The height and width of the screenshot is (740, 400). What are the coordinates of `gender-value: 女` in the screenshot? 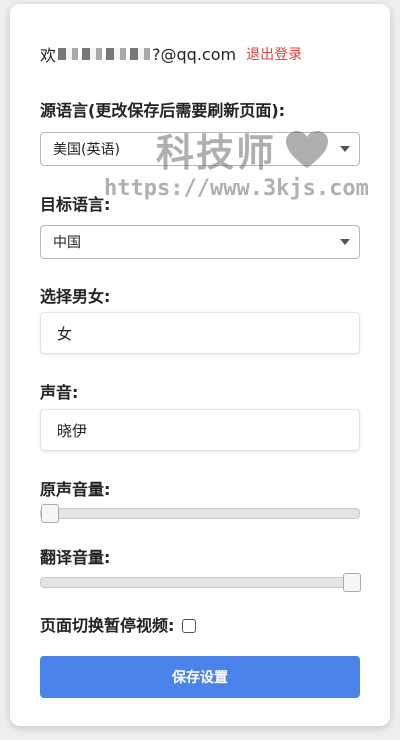 It's located at (65, 333).